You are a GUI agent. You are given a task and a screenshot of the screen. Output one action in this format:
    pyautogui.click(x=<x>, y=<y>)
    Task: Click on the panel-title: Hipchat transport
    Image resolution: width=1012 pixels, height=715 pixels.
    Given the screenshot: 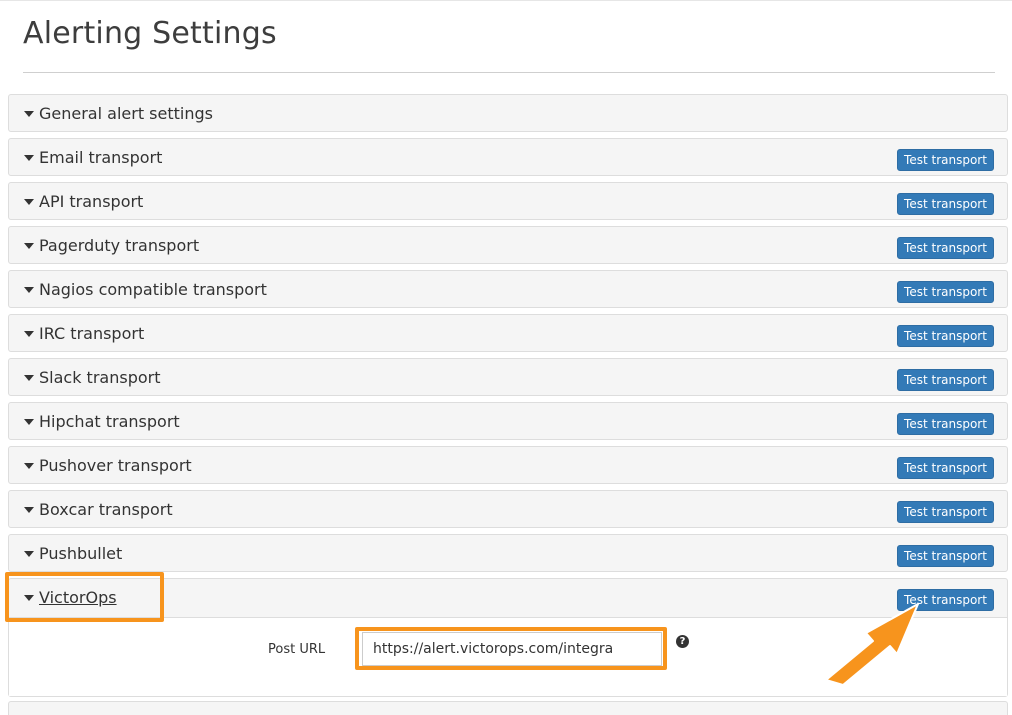 What is the action you would take?
    pyautogui.click(x=109, y=421)
    